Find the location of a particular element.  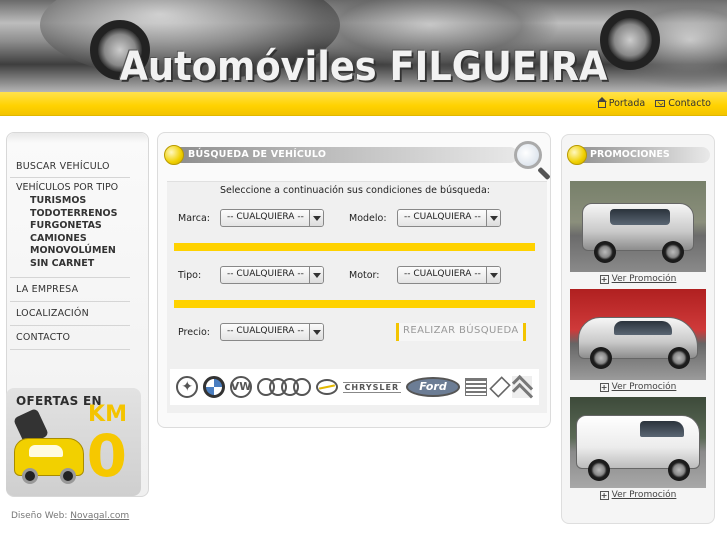

footer-credit: Diseño Web: Novagal.com is located at coordinates (70, 516).